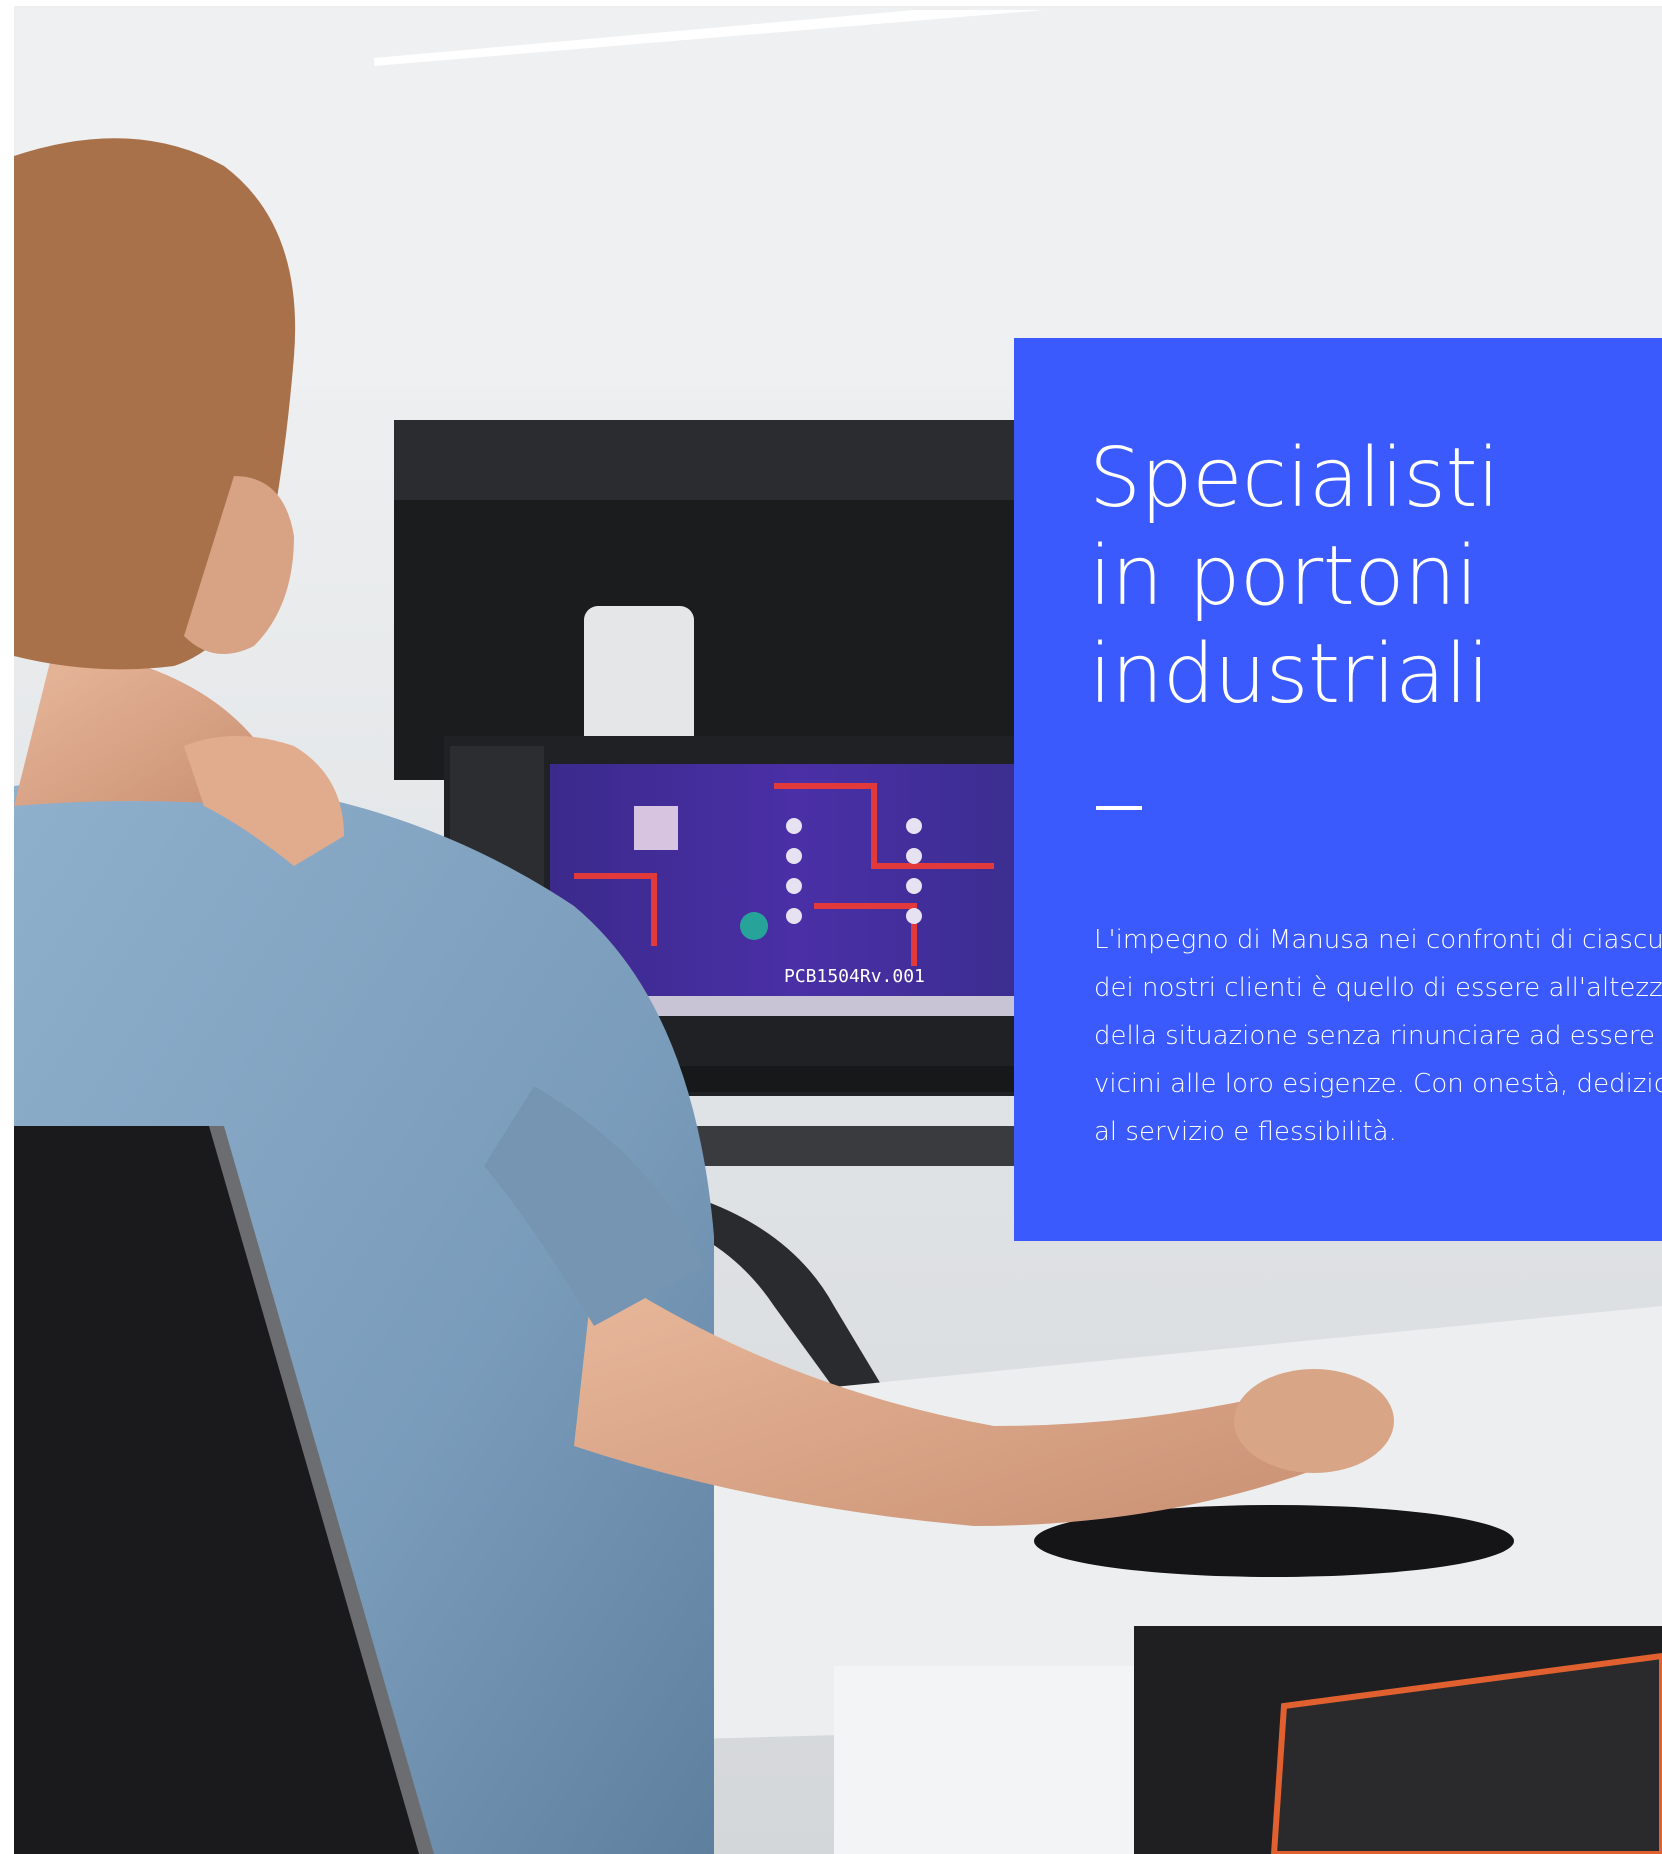 The height and width of the screenshot is (1854, 1662). I want to click on router-device, so click(639, 681).